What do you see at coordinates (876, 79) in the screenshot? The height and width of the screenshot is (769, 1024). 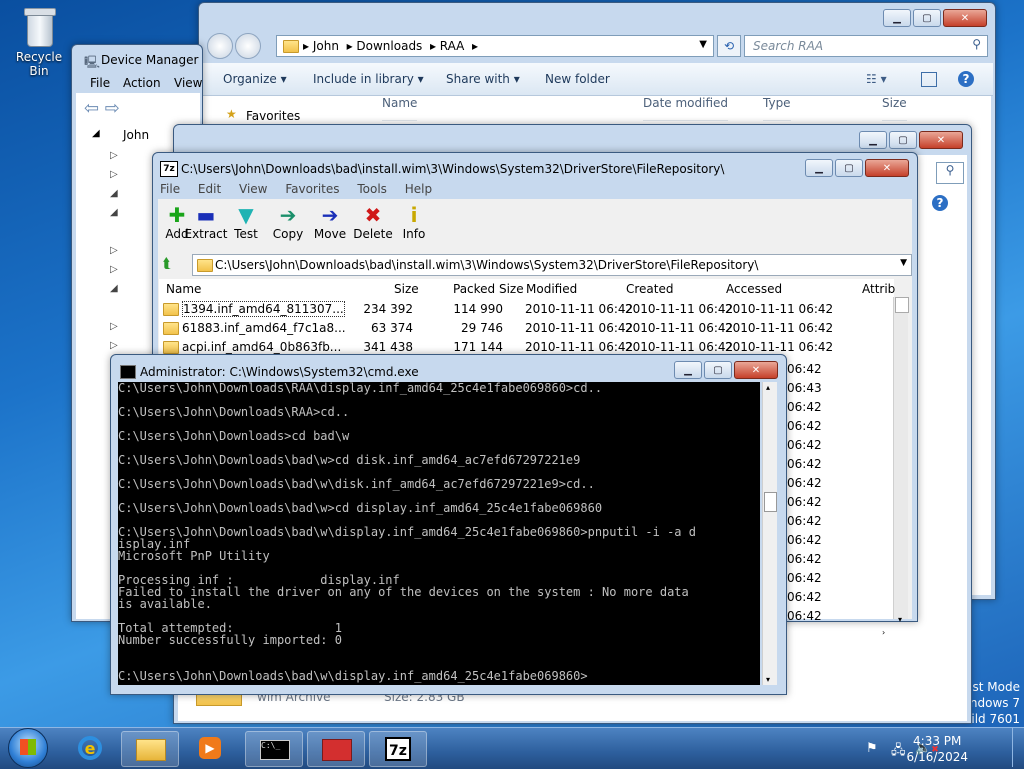 I see `view-options-icon: ☷ ▾` at bounding box center [876, 79].